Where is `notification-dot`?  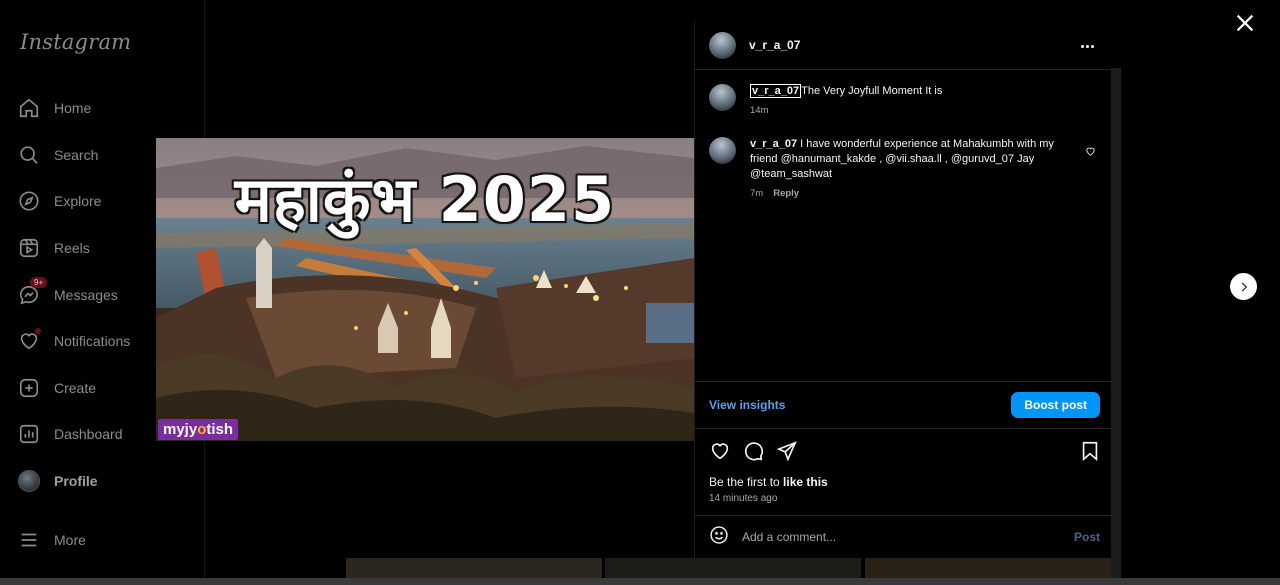
notification-dot is located at coordinates (38, 331).